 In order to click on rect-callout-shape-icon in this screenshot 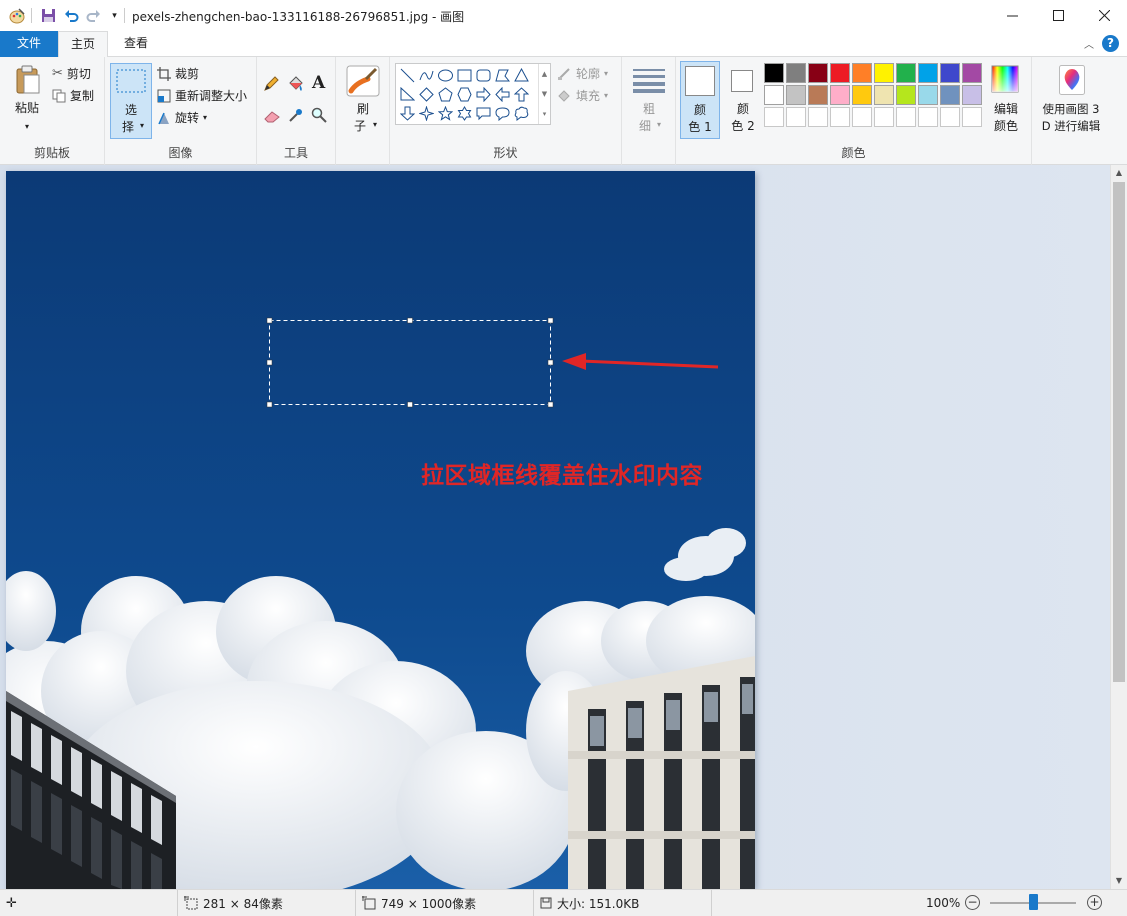, I will do `click(483, 113)`.